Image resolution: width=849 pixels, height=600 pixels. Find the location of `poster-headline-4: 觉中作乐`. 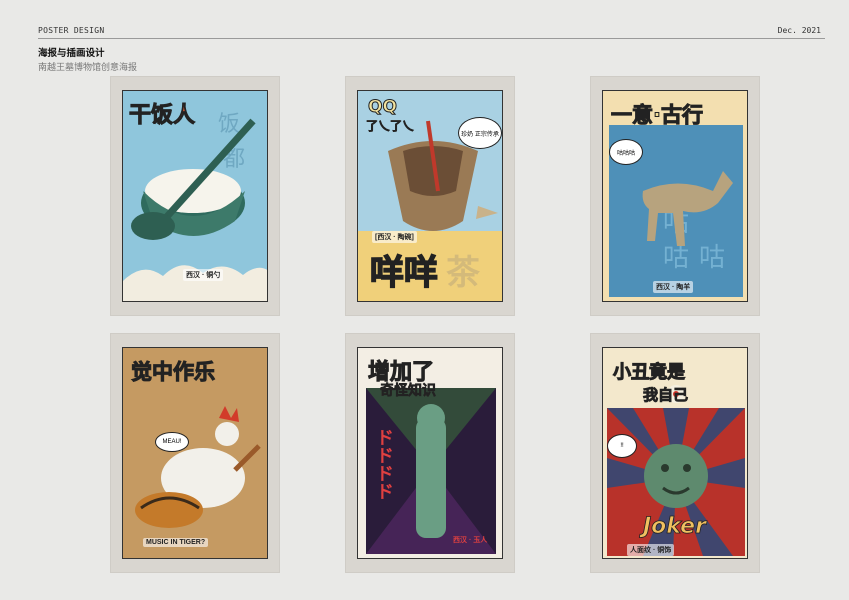

poster-headline-4: 觉中作乐 is located at coordinates (173, 372).